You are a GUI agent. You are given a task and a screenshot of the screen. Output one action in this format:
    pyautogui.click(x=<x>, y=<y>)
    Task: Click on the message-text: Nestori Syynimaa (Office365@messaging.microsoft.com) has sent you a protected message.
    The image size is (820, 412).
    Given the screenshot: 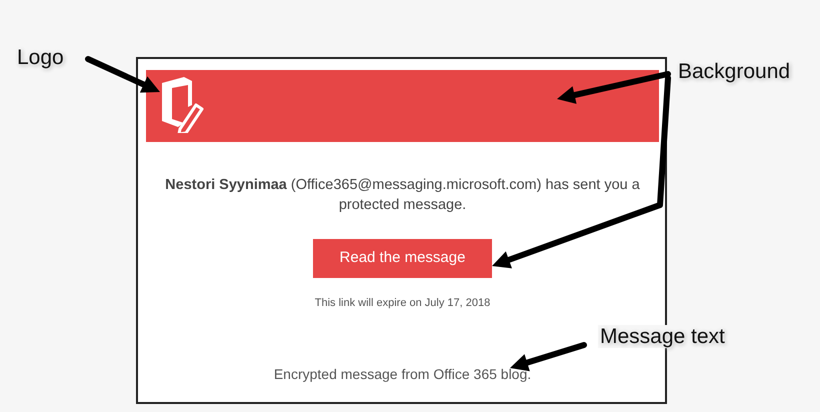 What is the action you would take?
    pyautogui.click(x=402, y=195)
    